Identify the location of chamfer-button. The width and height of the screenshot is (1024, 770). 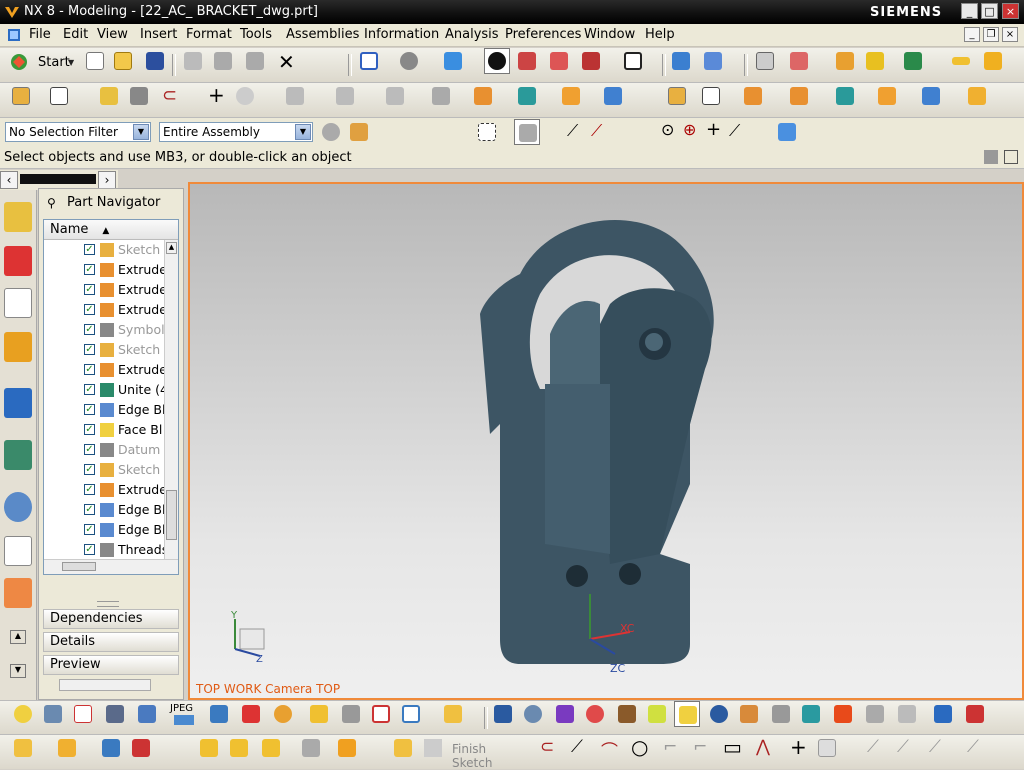
(931, 96).